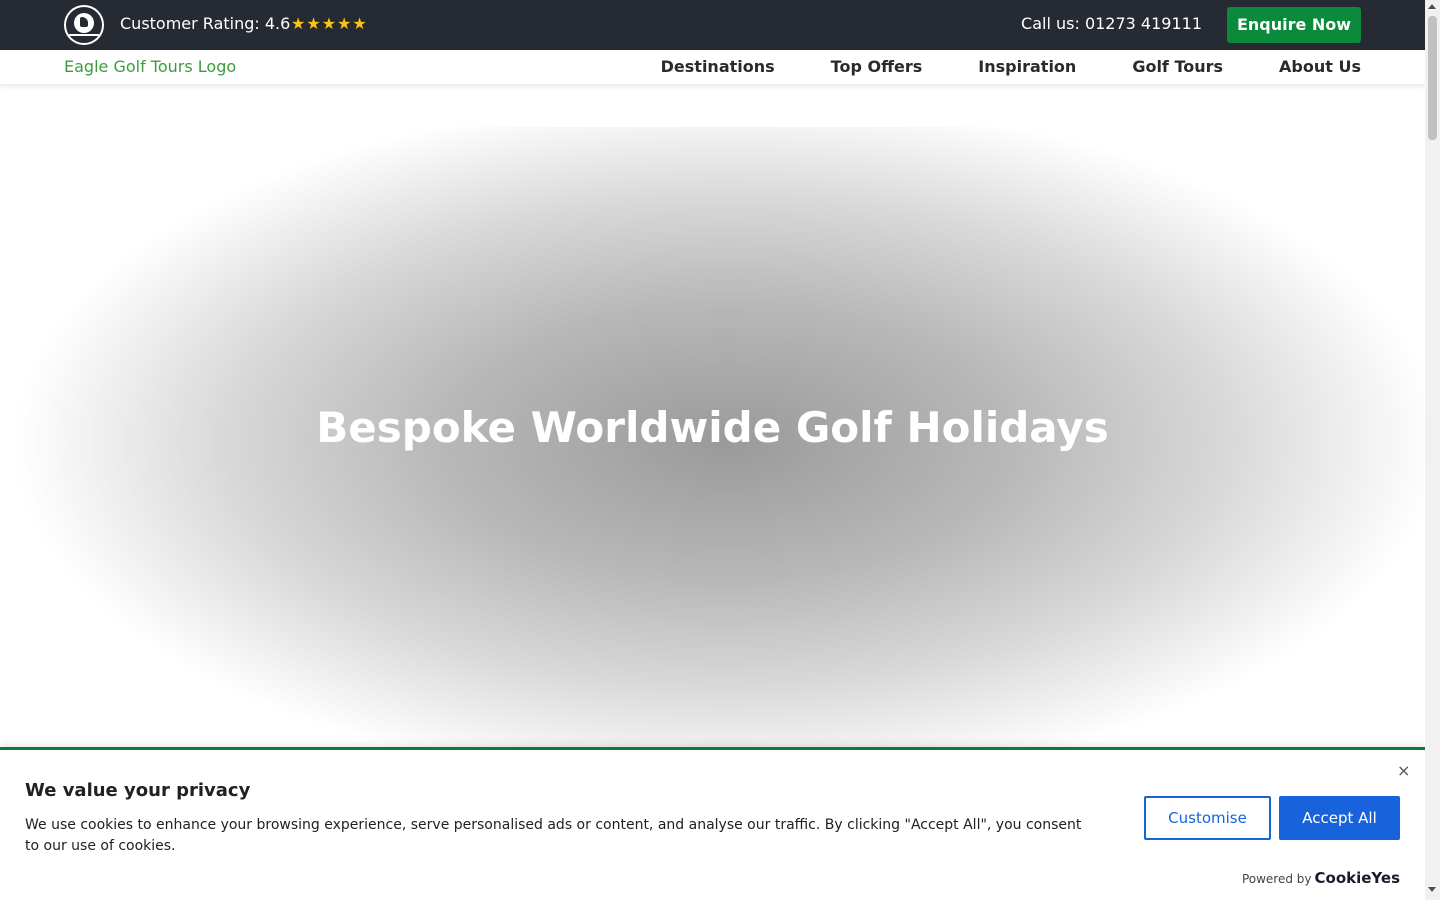 Image resolution: width=1440 pixels, height=900 pixels. What do you see at coordinates (1320, 67) in the screenshot?
I see `nav-about-us: About Us` at bounding box center [1320, 67].